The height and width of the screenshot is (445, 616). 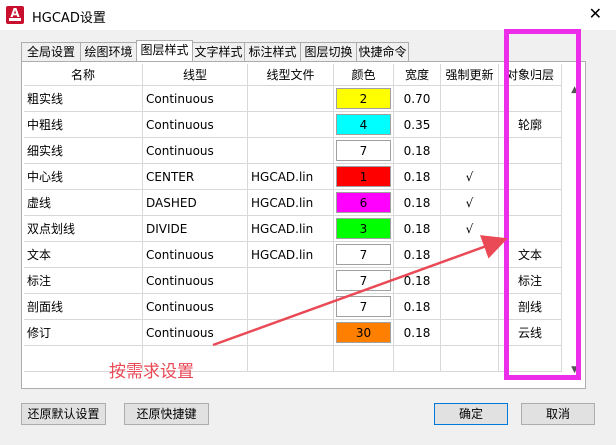 What do you see at coordinates (417, 125) in the screenshot?
I see `cell-width: 0.35` at bounding box center [417, 125].